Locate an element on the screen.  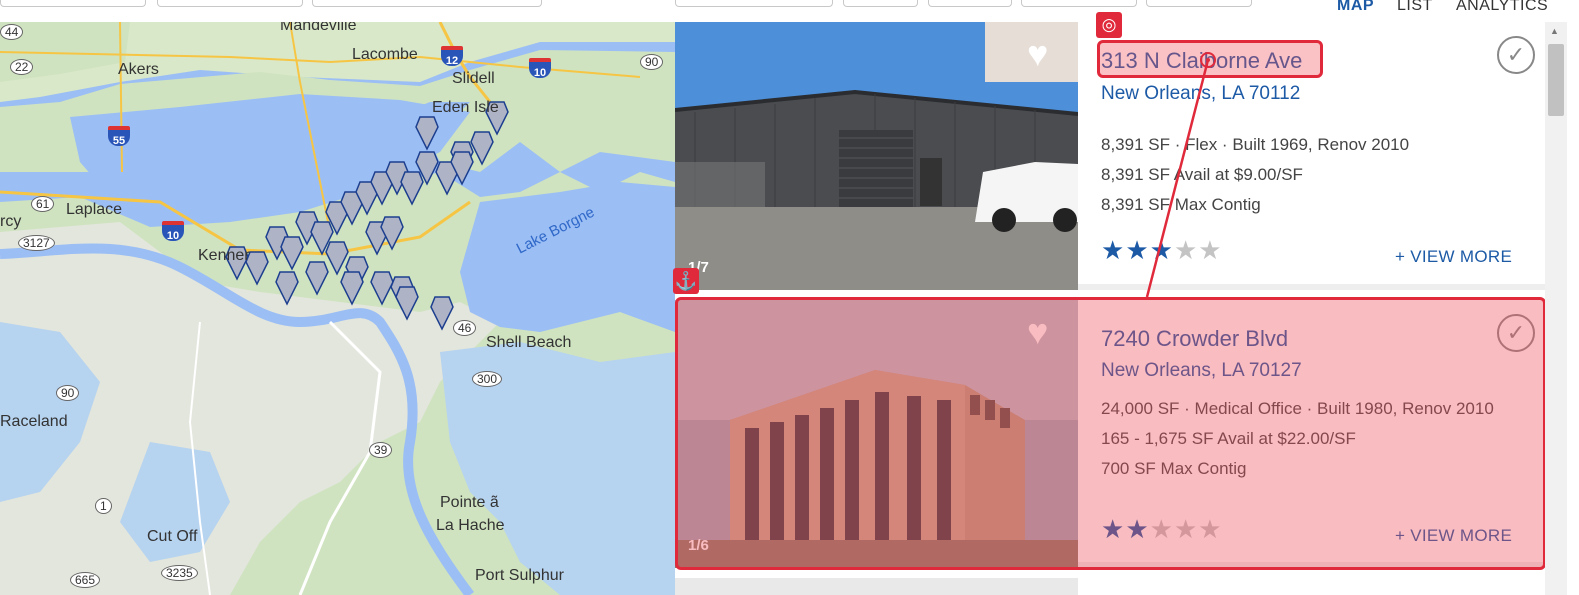
anchor-icon: ⚓ is located at coordinates (686, 281).